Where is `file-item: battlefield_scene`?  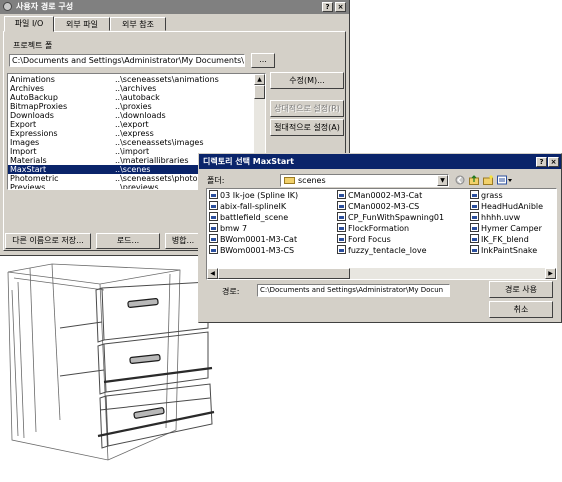 file-item: battlefield_scene is located at coordinates (248, 217).